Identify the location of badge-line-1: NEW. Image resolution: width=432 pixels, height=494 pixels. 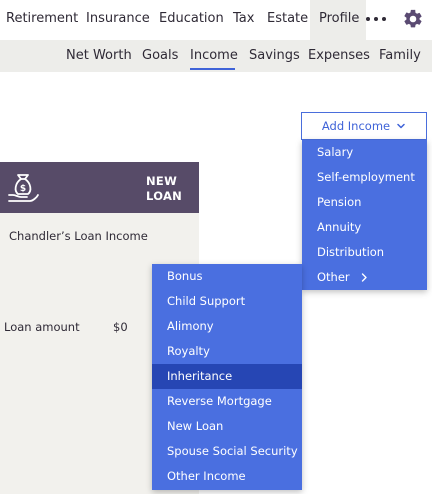
(162, 181).